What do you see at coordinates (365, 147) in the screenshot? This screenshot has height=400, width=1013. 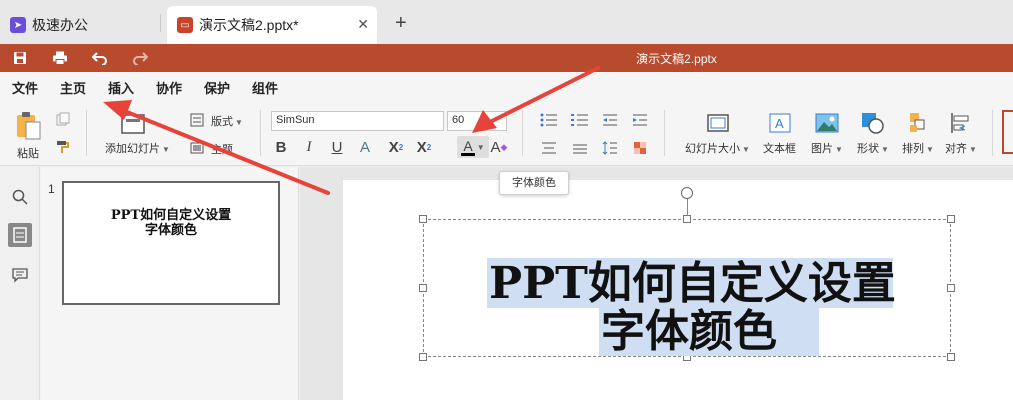 I see `strikethrough-button: A` at bounding box center [365, 147].